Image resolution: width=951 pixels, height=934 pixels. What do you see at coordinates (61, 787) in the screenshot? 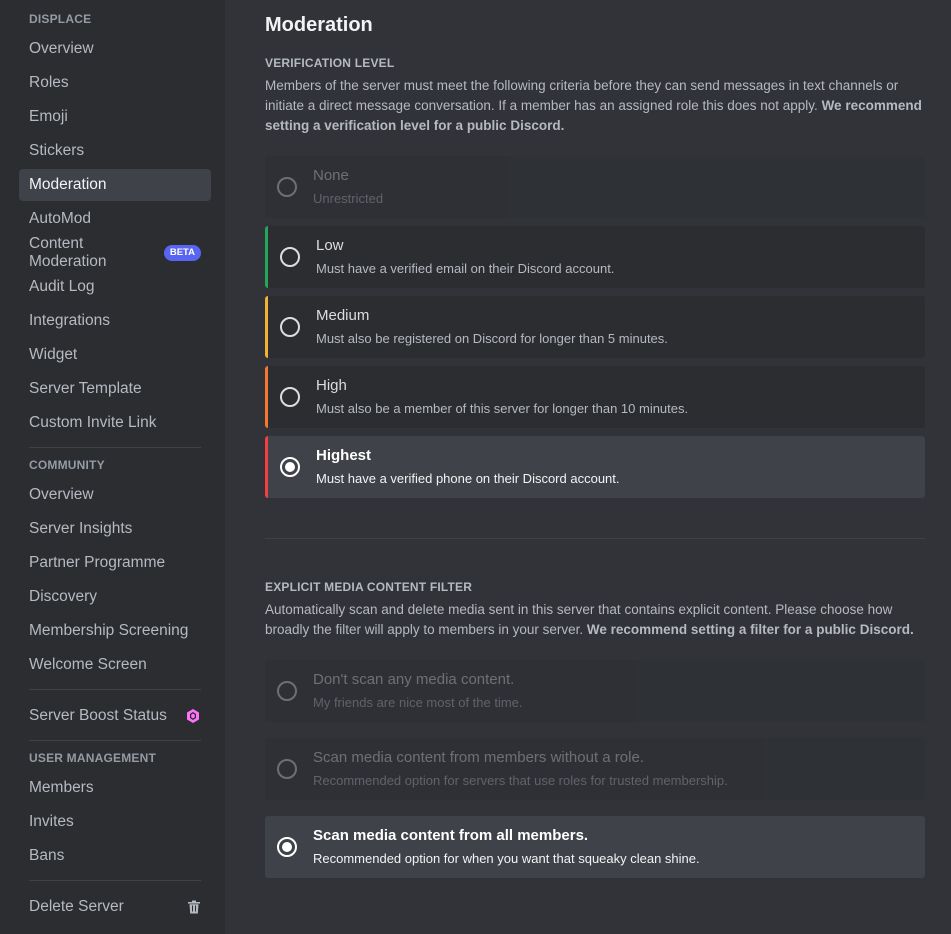
I see `sidebar-item-label: Members` at bounding box center [61, 787].